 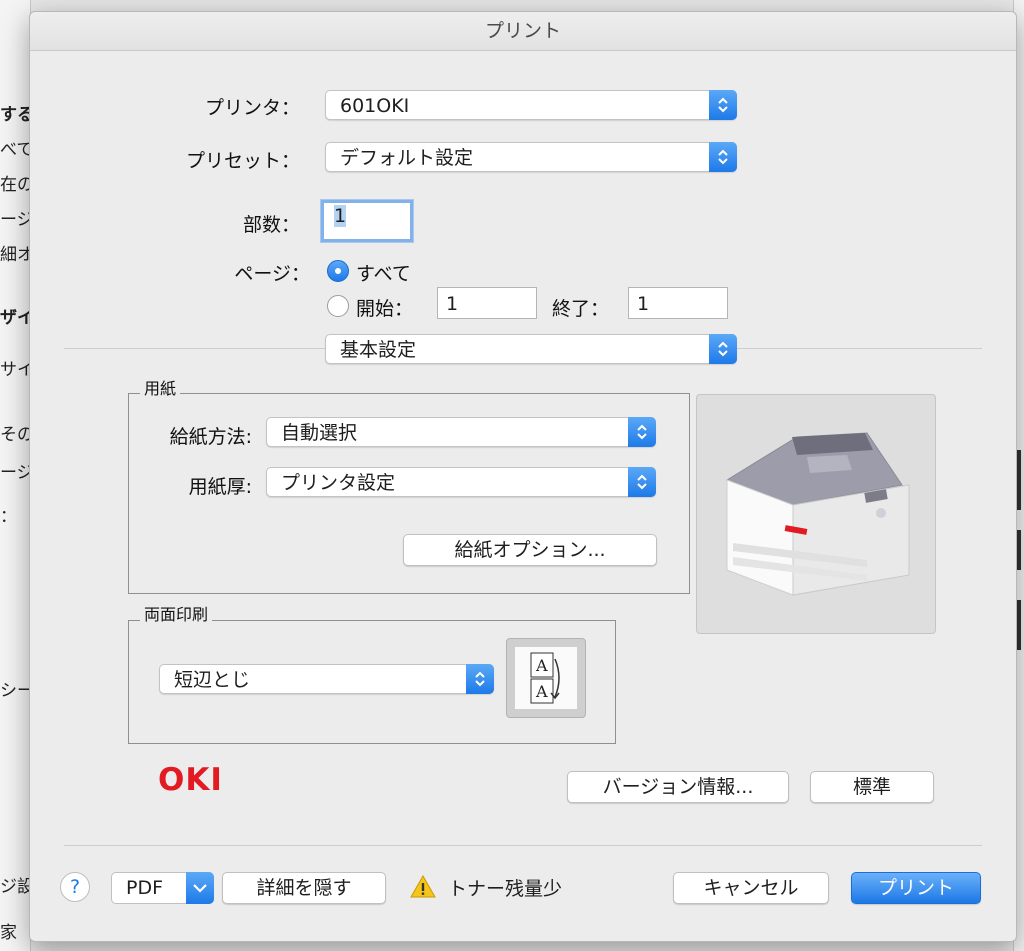 What do you see at coordinates (643, 304) in the screenshot?
I see `pages-to-value: 1` at bounding box center [643, 304].